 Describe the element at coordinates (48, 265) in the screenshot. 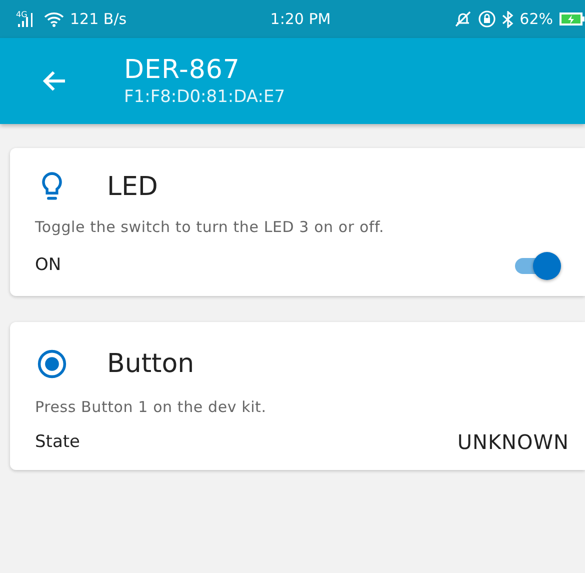

I see `switch-label: ON` at that location.